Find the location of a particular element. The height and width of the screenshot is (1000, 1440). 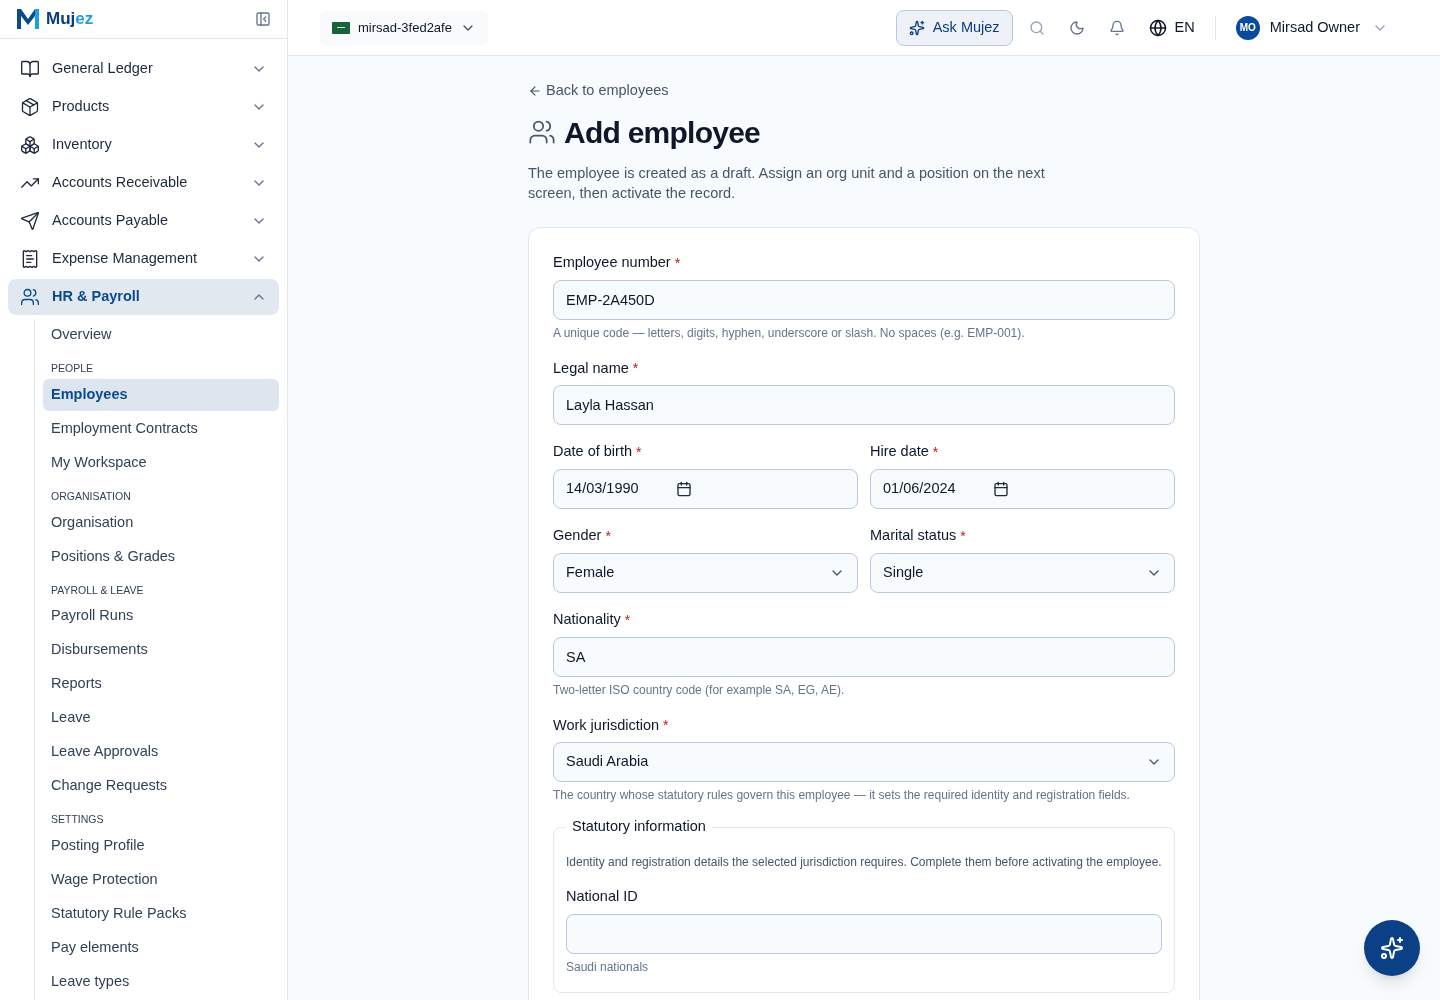

nav-subitem: Employees is located at coordinates (161, 394).